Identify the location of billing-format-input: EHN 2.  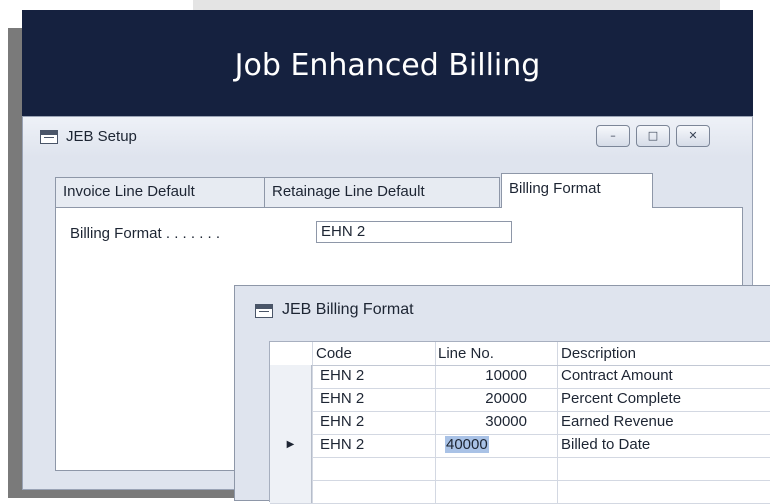
(414, 232).